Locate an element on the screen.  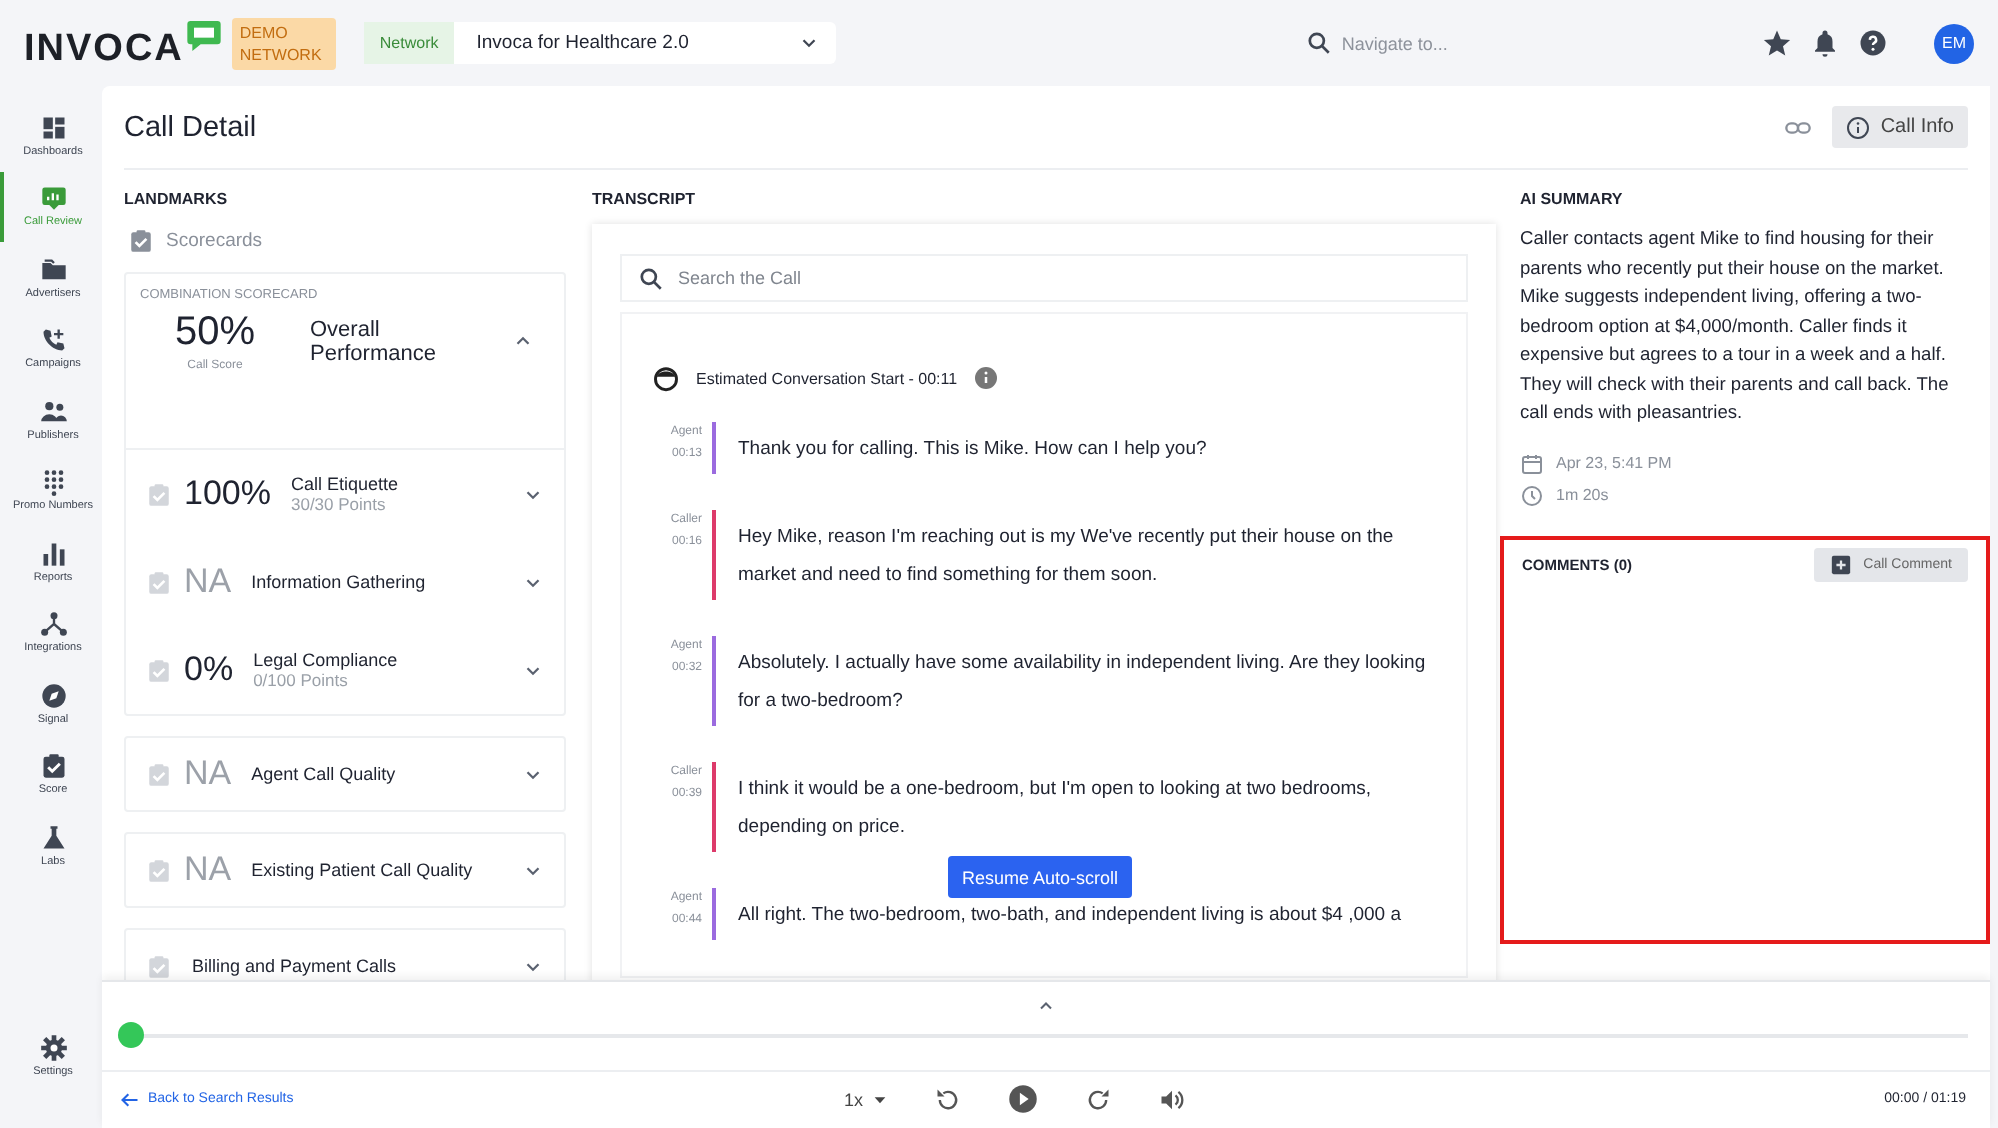
bell-icon is located at coordinates (1825, 43).